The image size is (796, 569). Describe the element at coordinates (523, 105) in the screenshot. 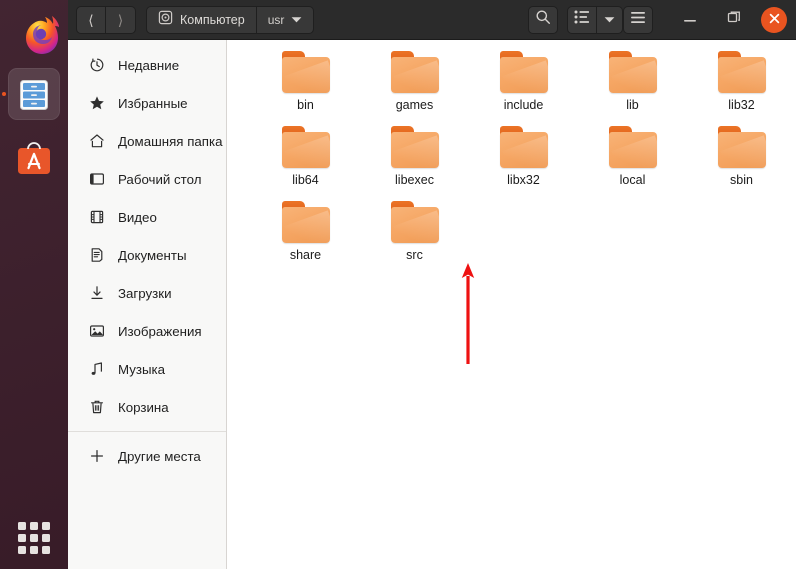

I see `file-label: include` at that location.